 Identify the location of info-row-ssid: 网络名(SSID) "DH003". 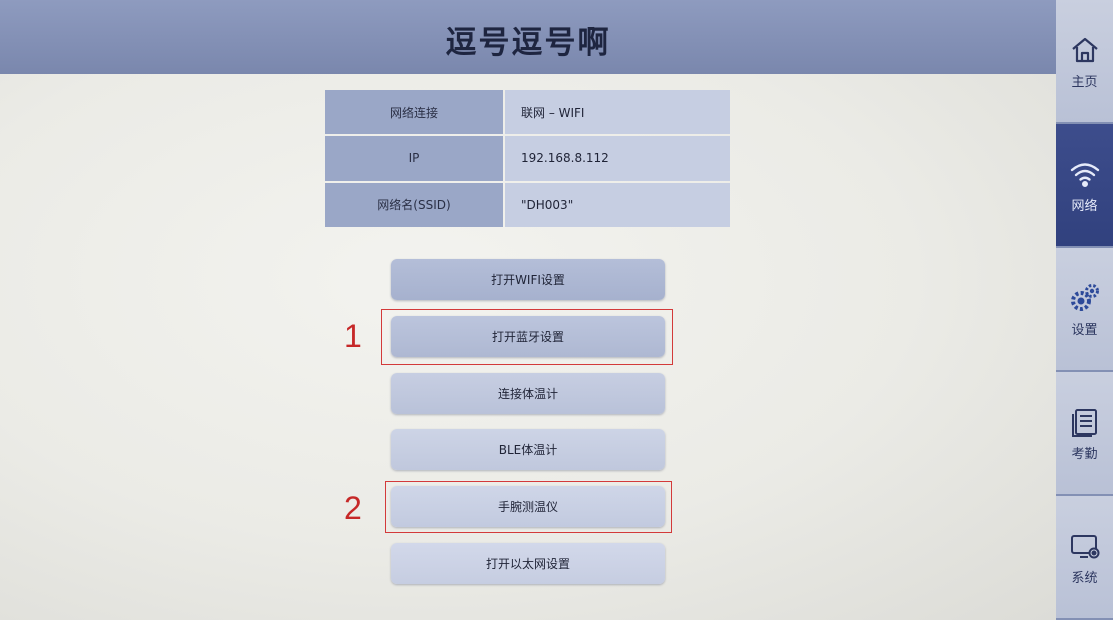
(527, 204).